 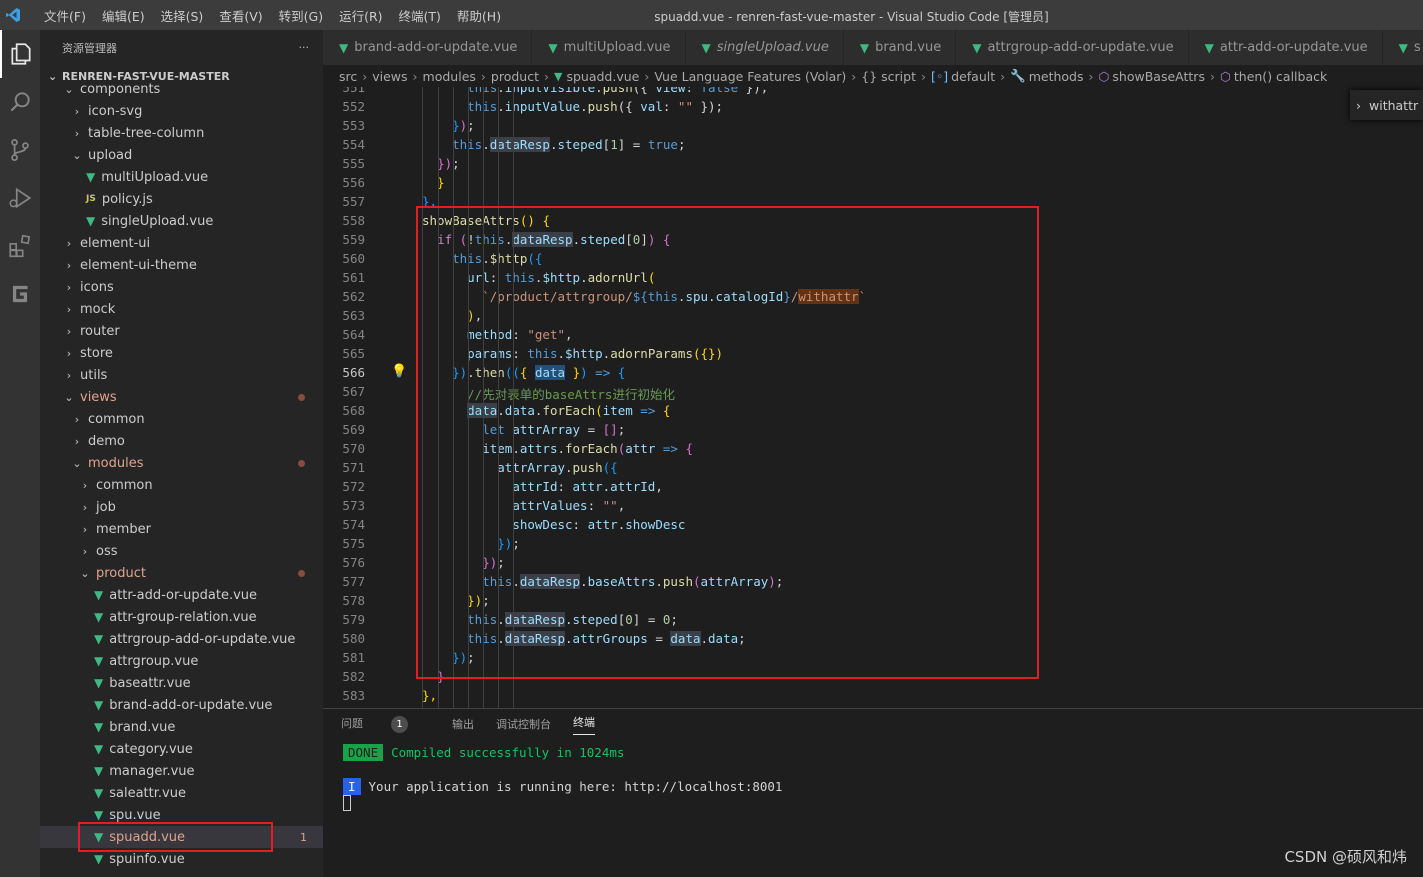 I want to click on editor-tab: ▼ brand-add-or-update.vue, so click(x=428, y=47).